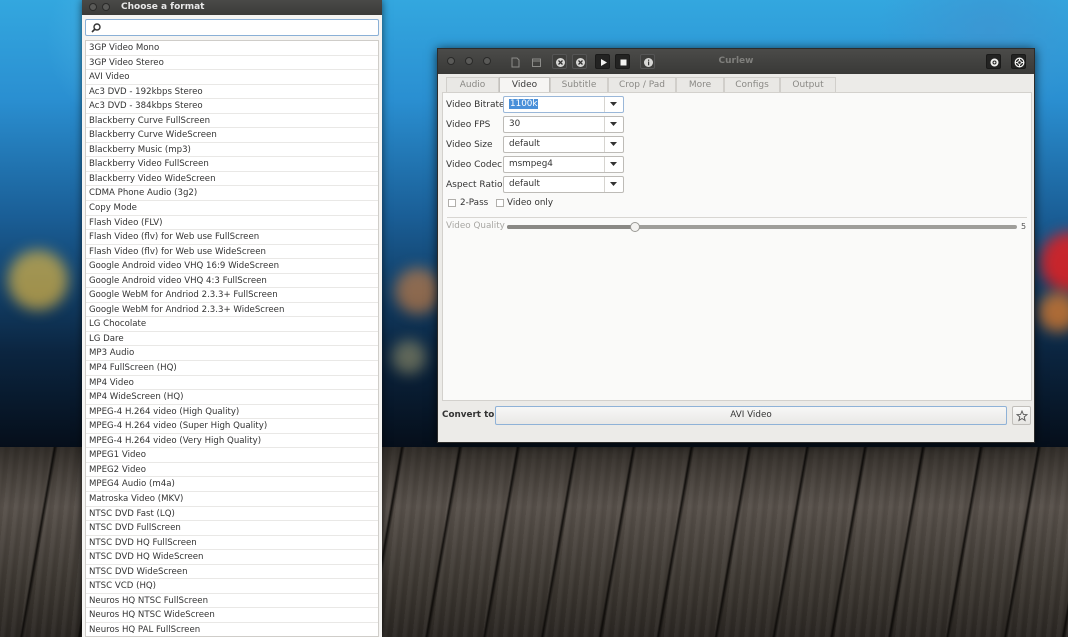 This screenshot has height=637, width=1068. Describe the element at coordinates (613, 124) in the screenshot. I see `video-fps-dropdown` at that location.